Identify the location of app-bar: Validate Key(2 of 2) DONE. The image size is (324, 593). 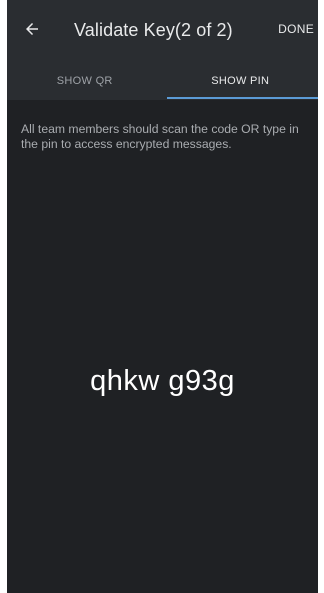
(162, 31).